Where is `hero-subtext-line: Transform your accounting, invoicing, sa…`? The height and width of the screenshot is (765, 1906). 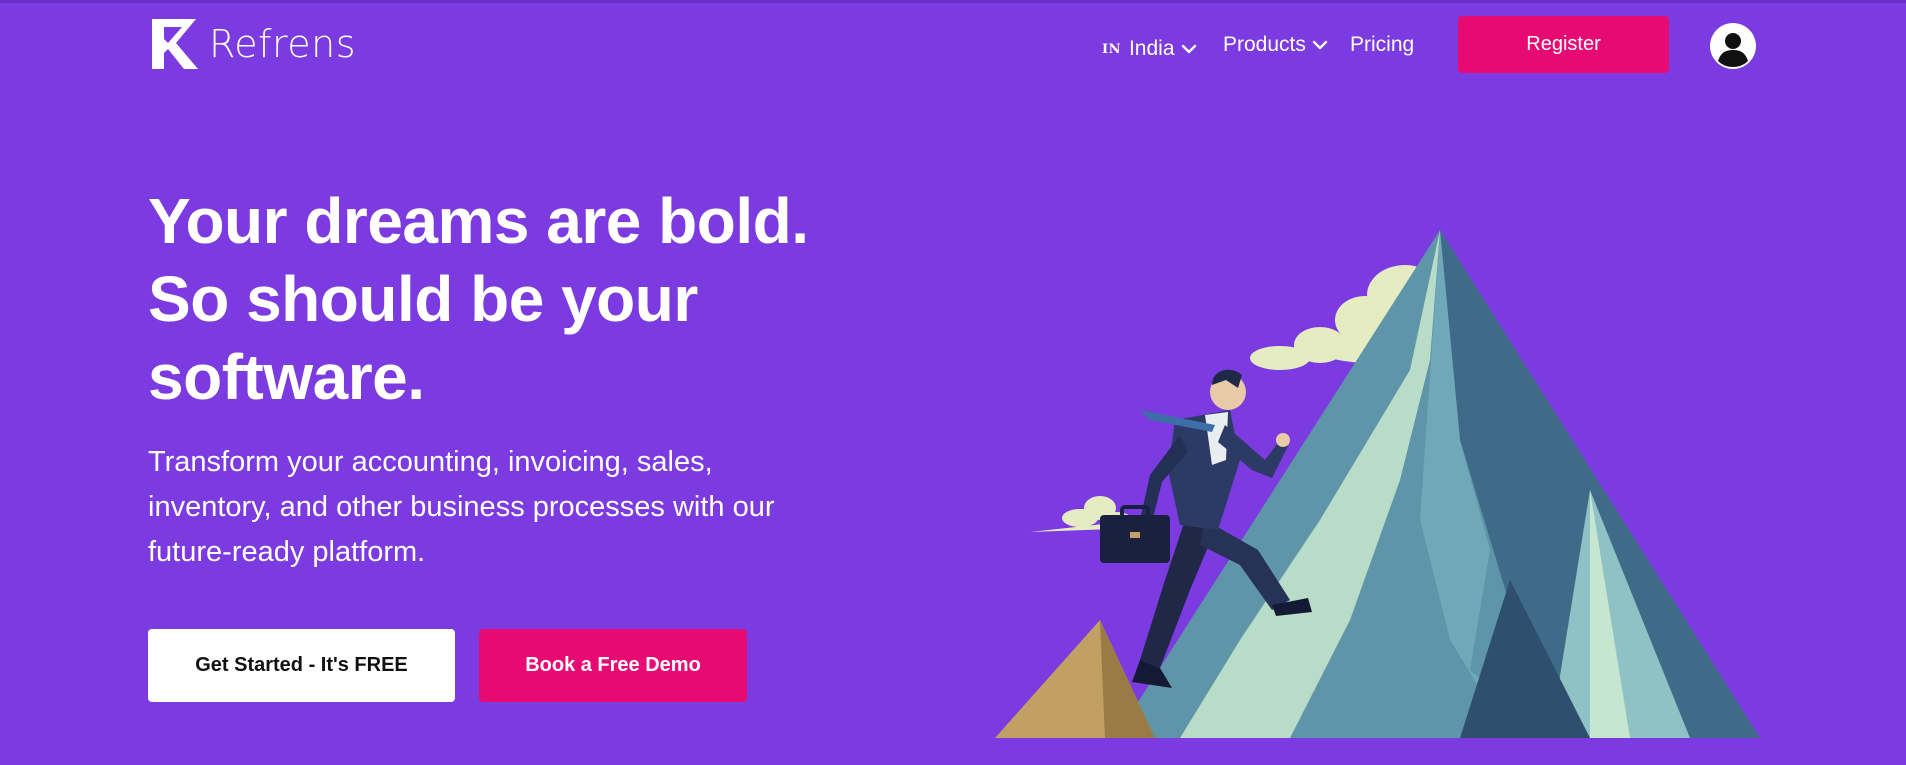
hero-subtext-line: Transform your accounting, invoicing, sa… is located at coordinates (430, 462).